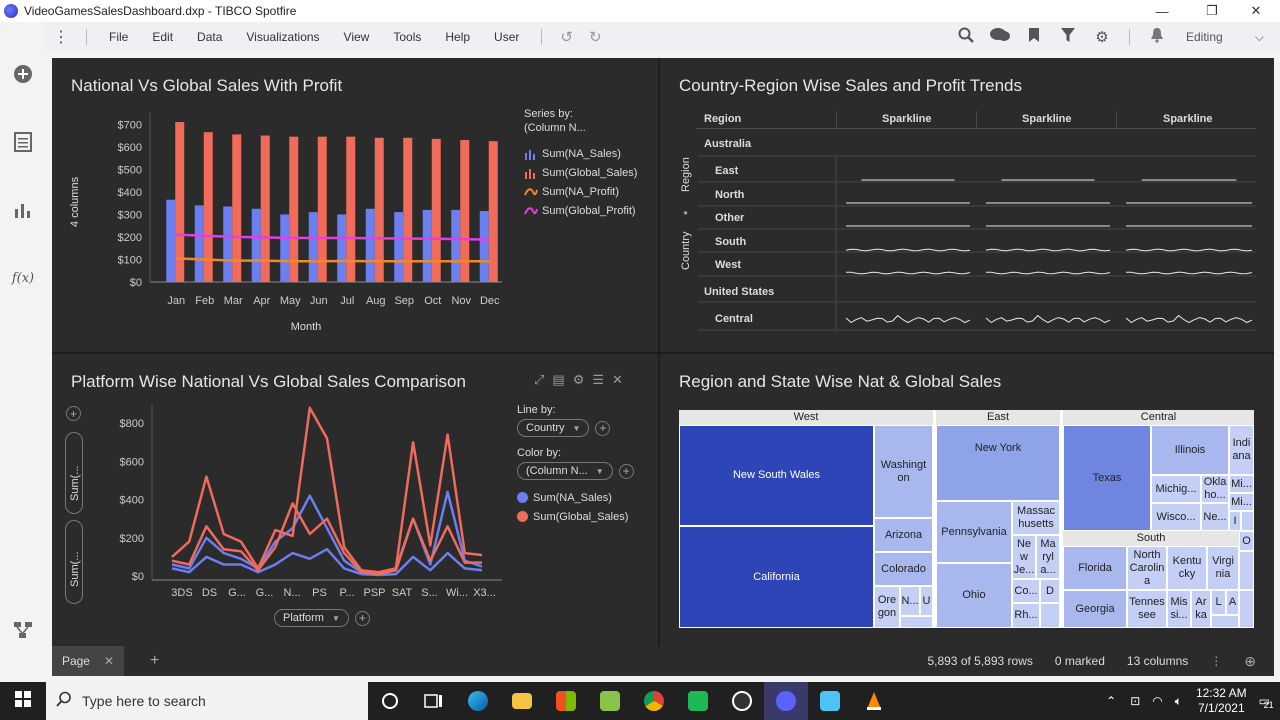  What do you see at coordinates (1223, 568) in the screenshot?
I see `tile-virginia: Virgi nia` at bounding box center [1223, 568].